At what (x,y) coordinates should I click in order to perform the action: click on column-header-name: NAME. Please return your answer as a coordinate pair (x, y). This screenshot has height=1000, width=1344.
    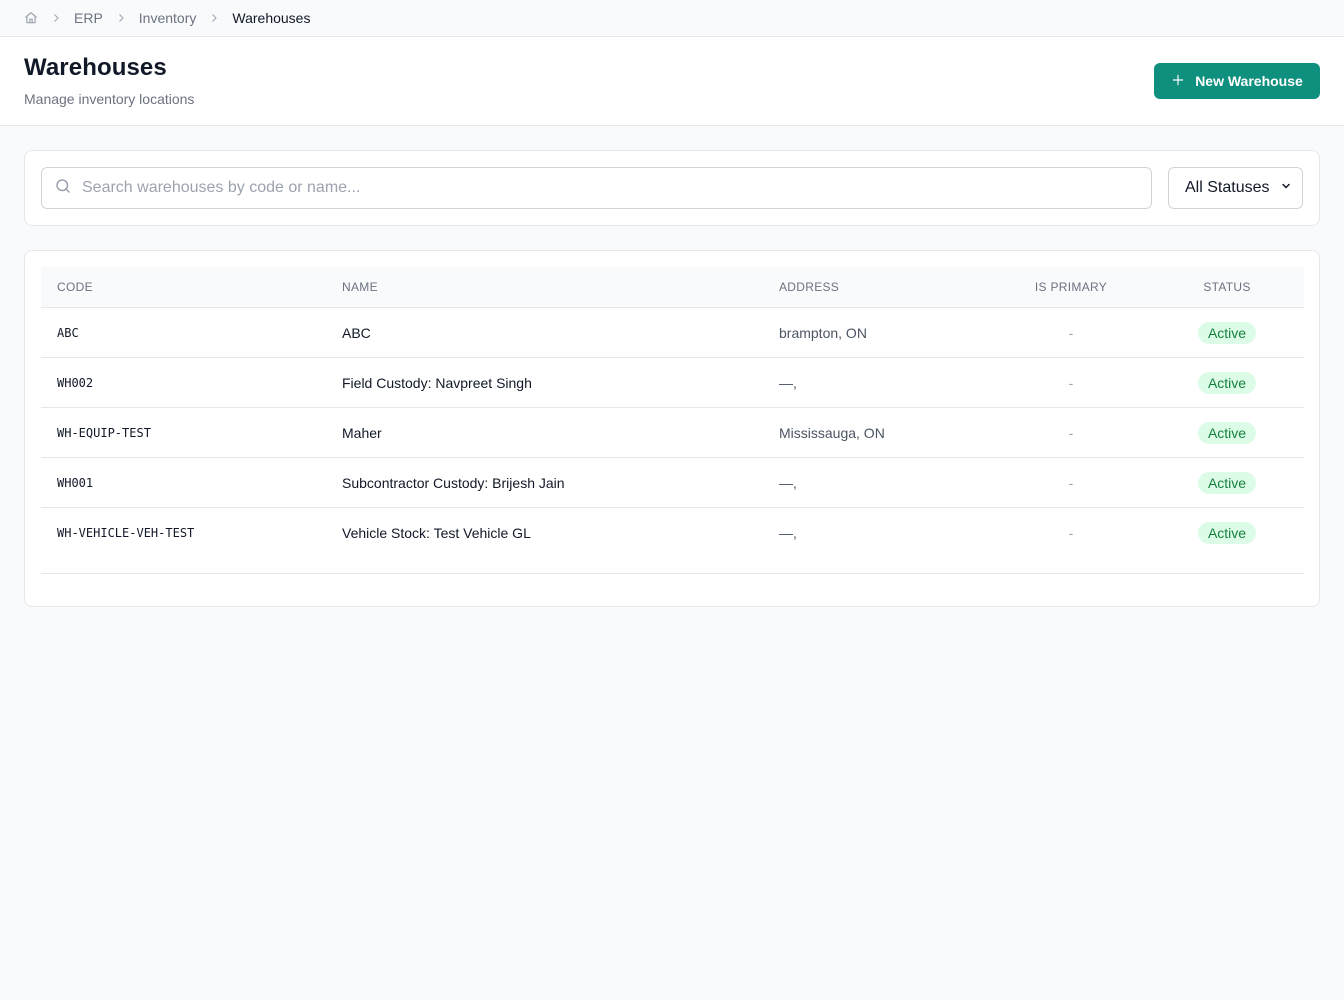
    Looking at the image, I should click on (360, 287).